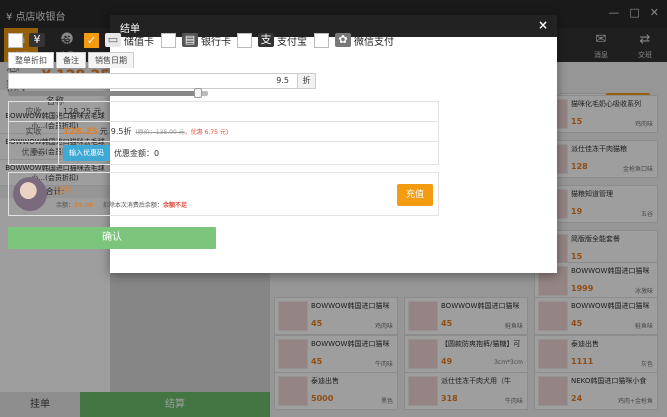  What do you see at coordinates (174, 205) in the screenshot?
I see `insufficient-balance-warning: 余额不足` at bounding box center [174, 205].